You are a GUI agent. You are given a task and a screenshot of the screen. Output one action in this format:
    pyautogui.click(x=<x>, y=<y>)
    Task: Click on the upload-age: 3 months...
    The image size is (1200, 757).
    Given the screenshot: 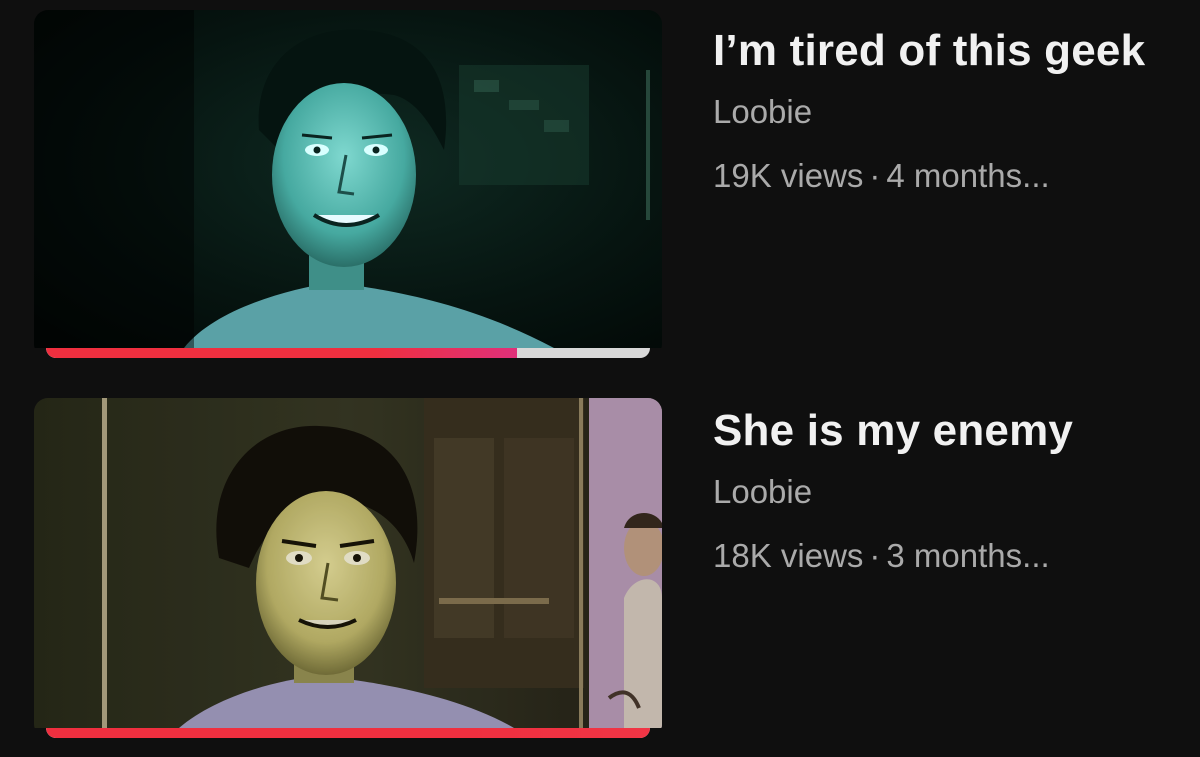 What is the action you would take?
    pyautogui.click(x=968, y=555)
    